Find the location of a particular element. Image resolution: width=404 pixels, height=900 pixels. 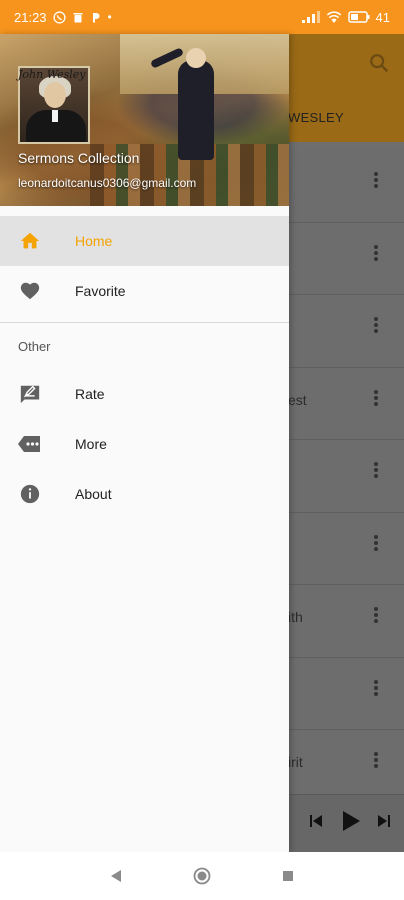

menu-item-label: Rate is located at coordinates (90, 394).